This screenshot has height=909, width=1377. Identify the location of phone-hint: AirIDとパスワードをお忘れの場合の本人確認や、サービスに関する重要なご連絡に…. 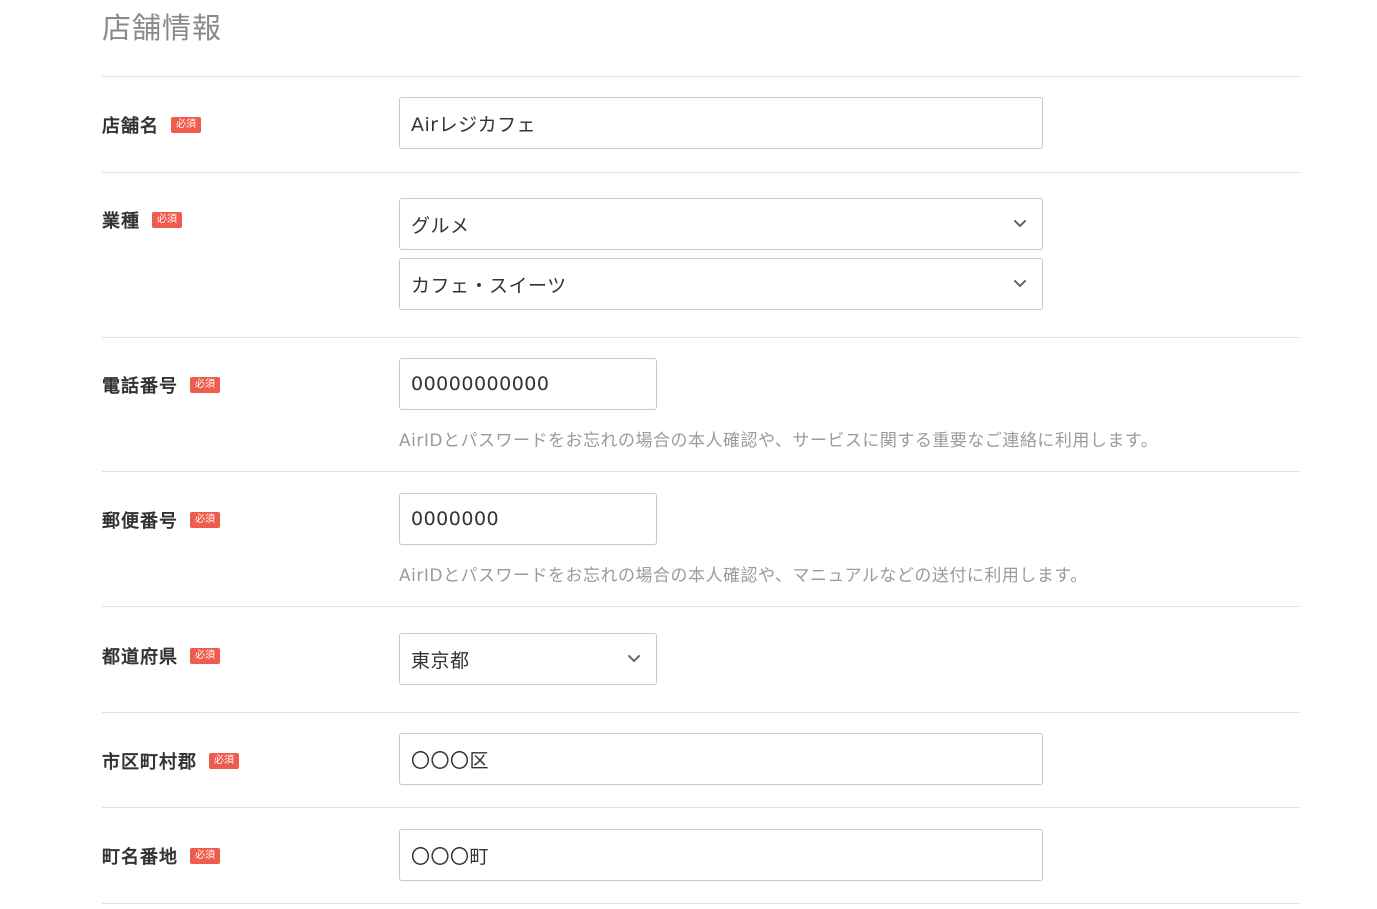
(779, 441).